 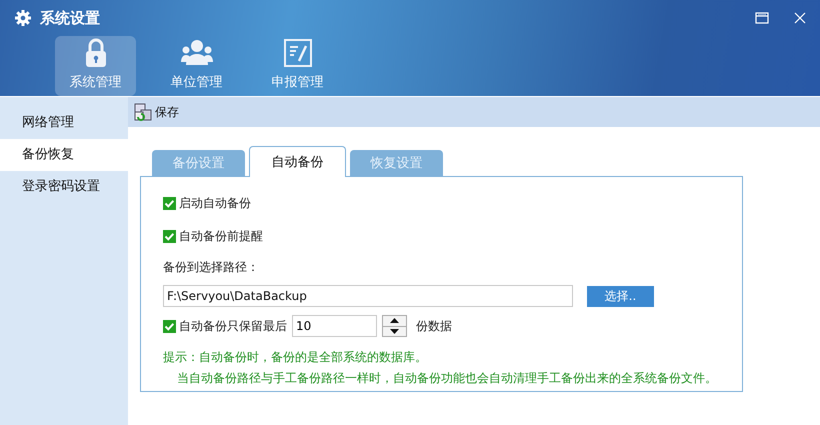 What do you see at coordinates (334, 326) in the screenshot?
I see `number-field: 10` at bounding box center [334, 326].